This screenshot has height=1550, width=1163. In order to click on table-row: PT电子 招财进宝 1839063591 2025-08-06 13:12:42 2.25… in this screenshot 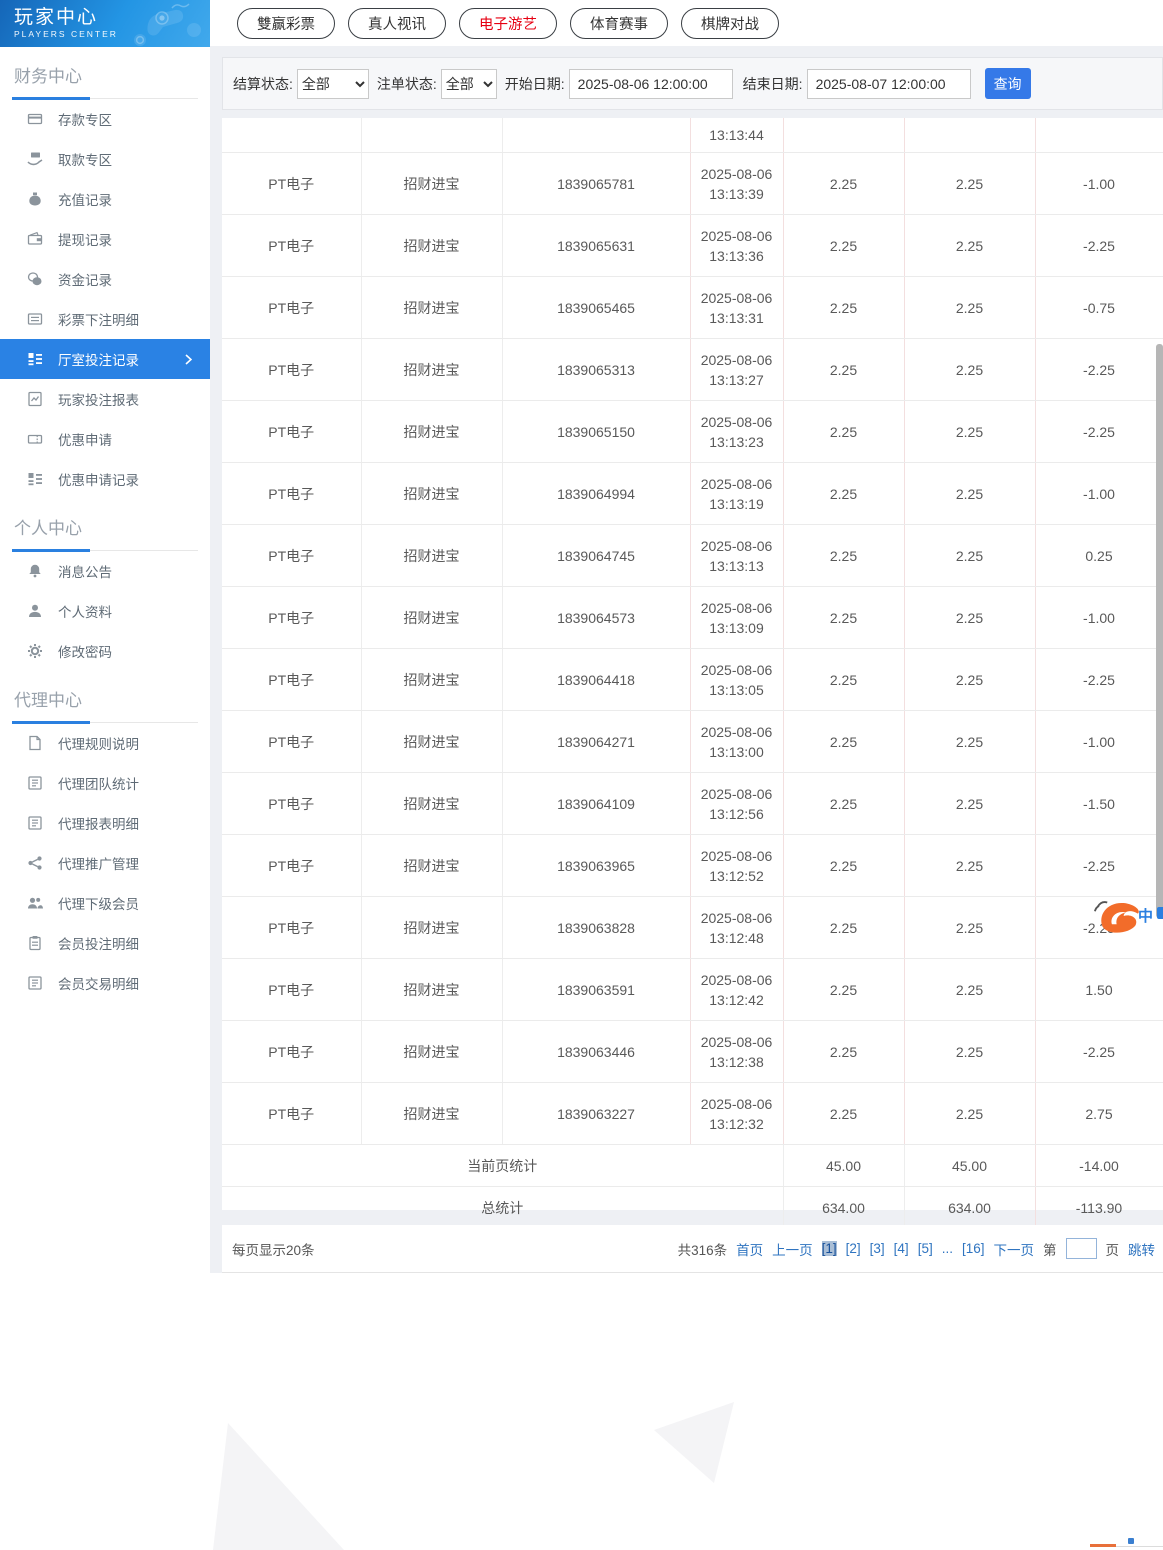, I will do `click(692, 989)`.